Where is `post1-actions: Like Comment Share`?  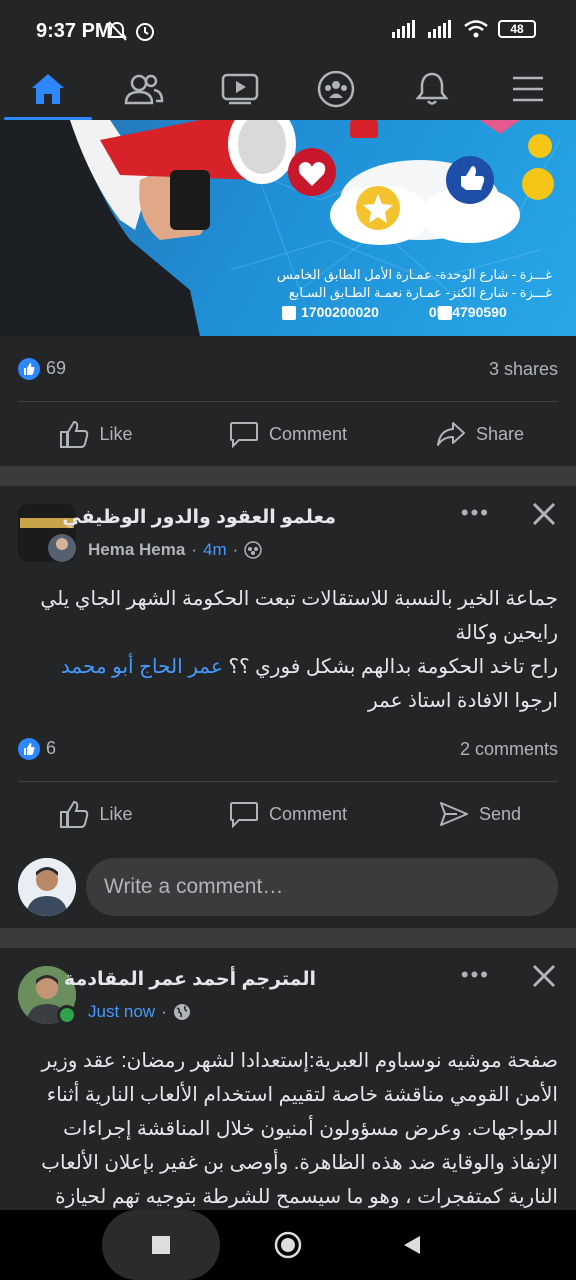
post1-actions: Like Comment Share is located at coordinates (288, 434).